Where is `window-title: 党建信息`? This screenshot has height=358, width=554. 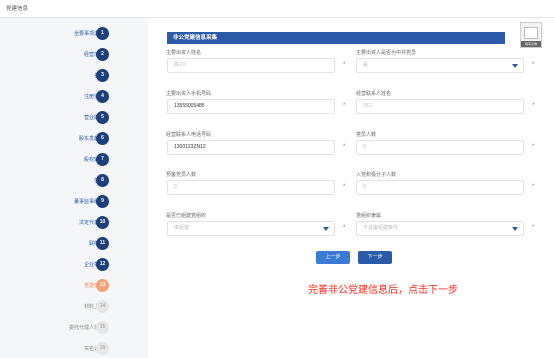 window-title: 党建信息 is located at coordinates (17, 9).